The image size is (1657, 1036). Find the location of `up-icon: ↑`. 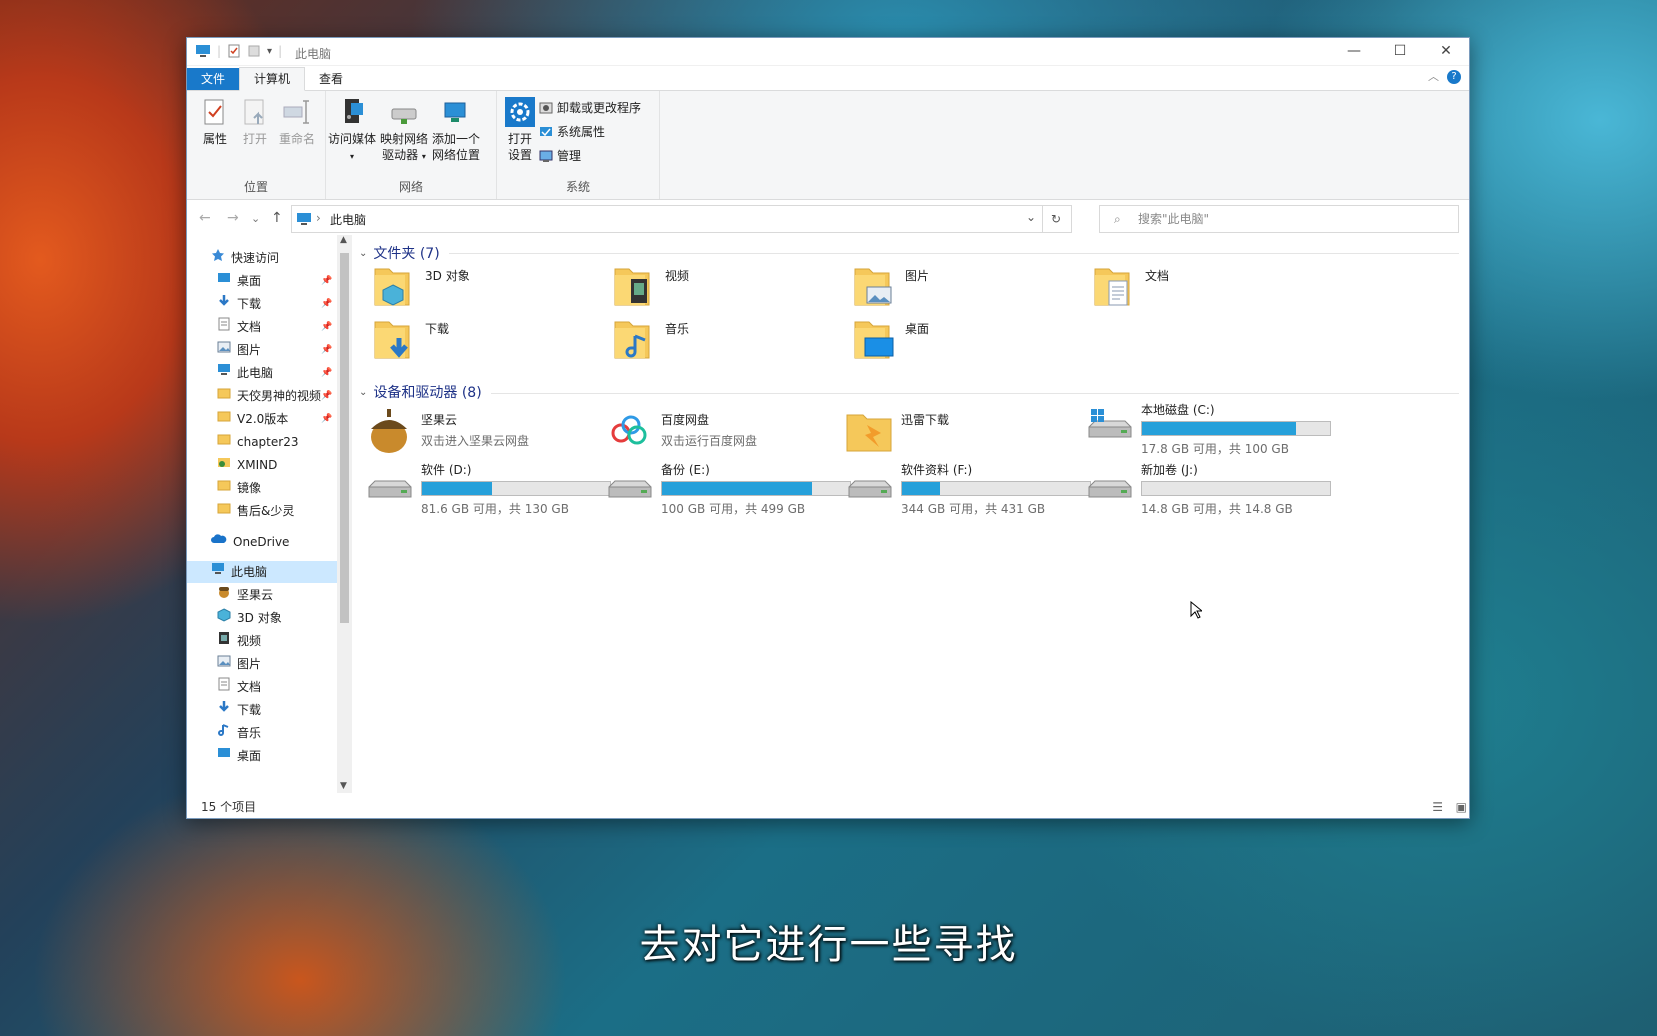

up-icon: ↑ is located at coordinates (277, 218).